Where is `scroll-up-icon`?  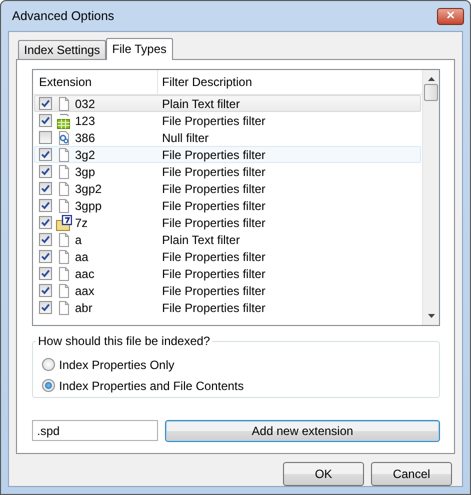
scroll-up-icon is located at coordinates (431, 79).